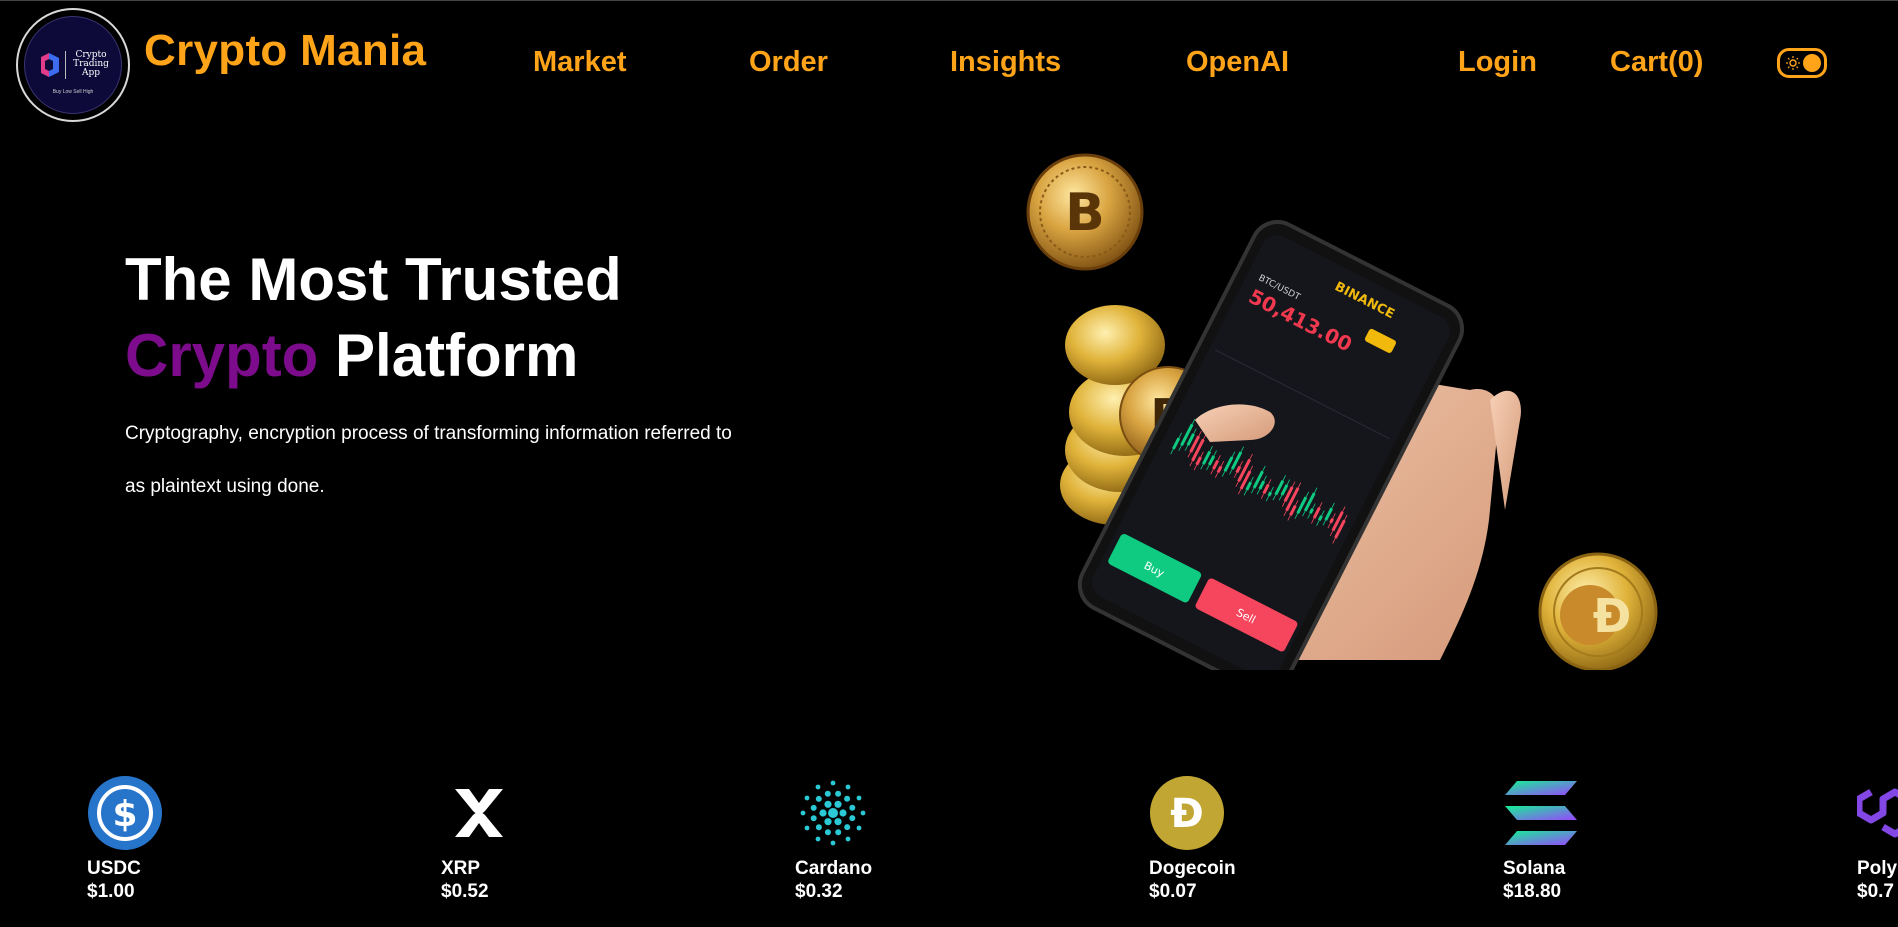  I want to click on hero-title-accent: Crypto, so click(222, 355).